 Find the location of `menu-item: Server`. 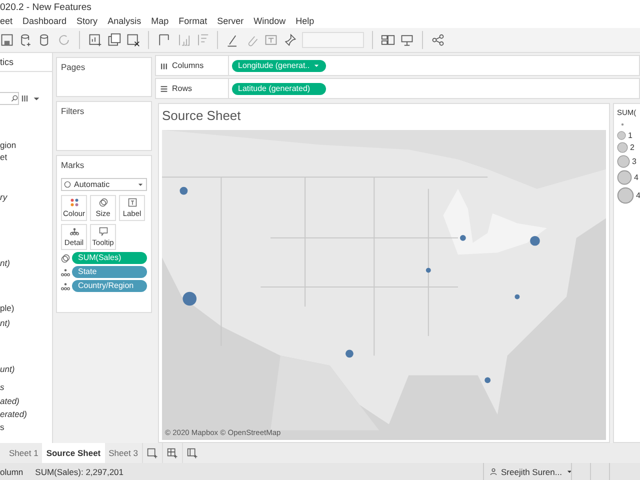

menu-item: Server is located at coordinates (230, 21).